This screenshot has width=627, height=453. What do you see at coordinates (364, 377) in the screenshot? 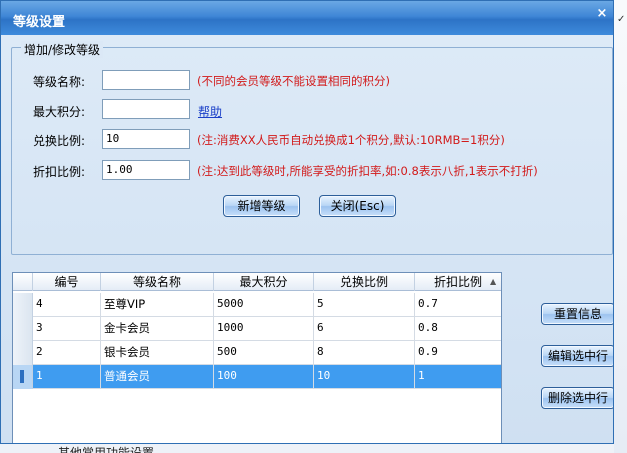
I see `cell-ratio: 10` at bounding box center [364, 377].